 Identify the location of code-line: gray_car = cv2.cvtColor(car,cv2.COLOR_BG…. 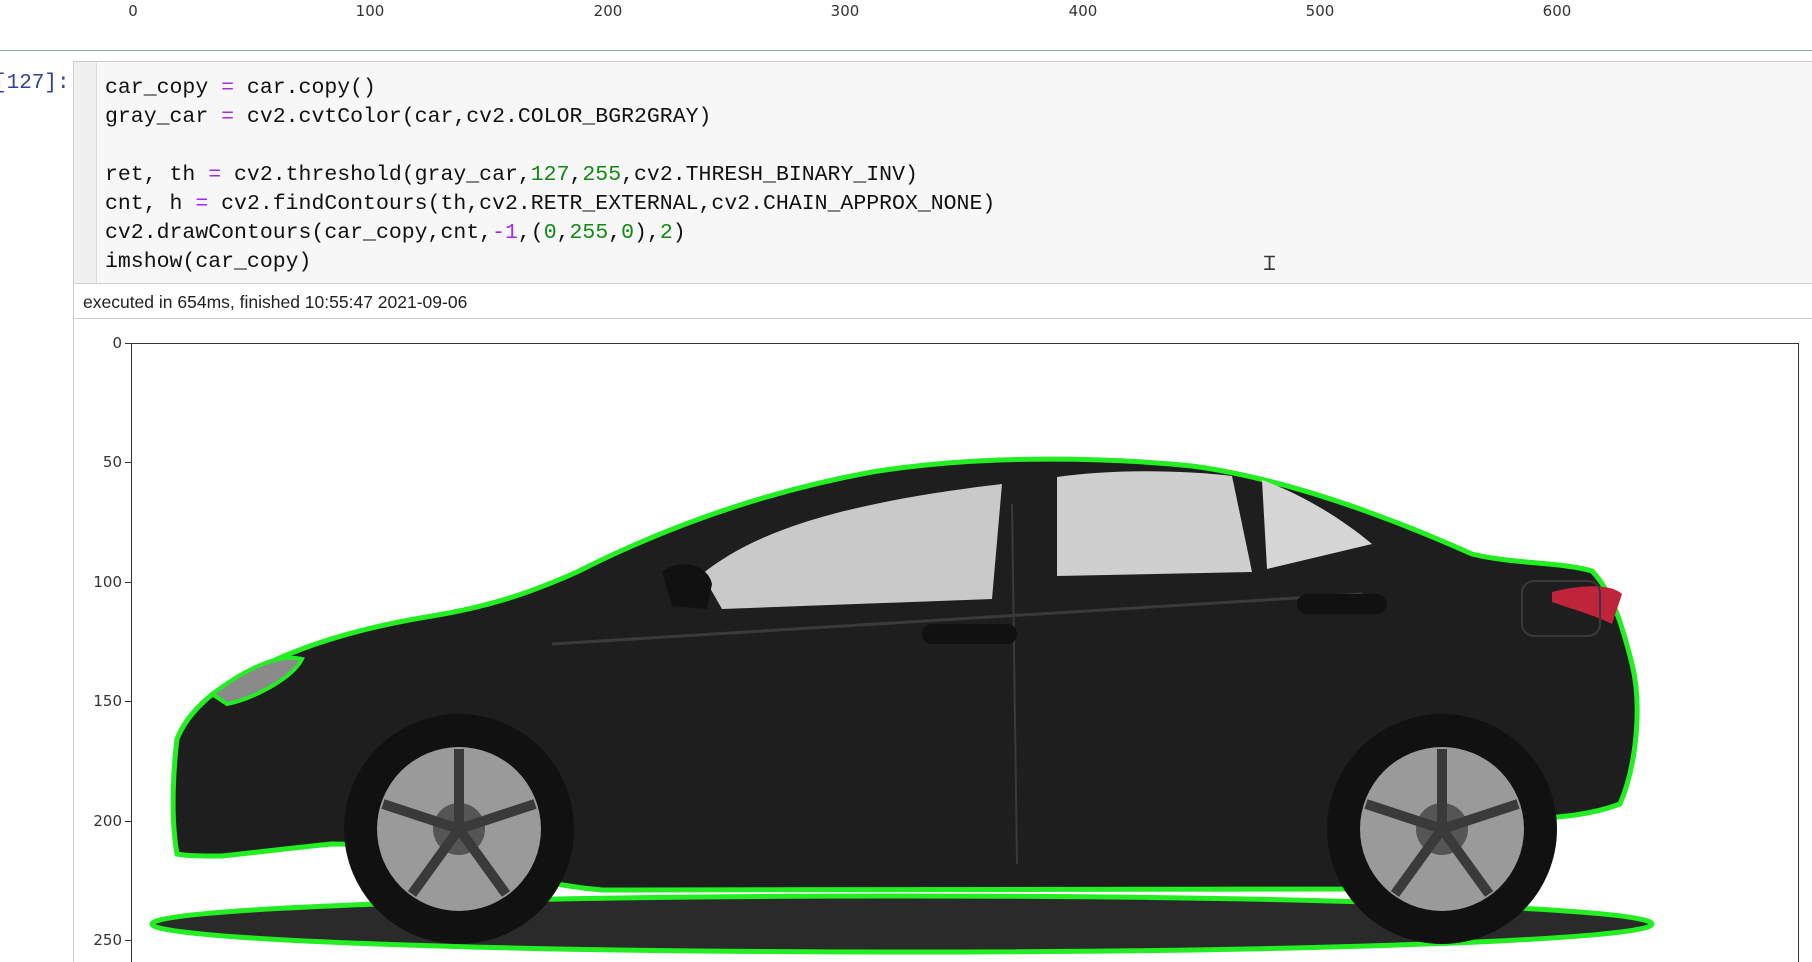
(550, 117).